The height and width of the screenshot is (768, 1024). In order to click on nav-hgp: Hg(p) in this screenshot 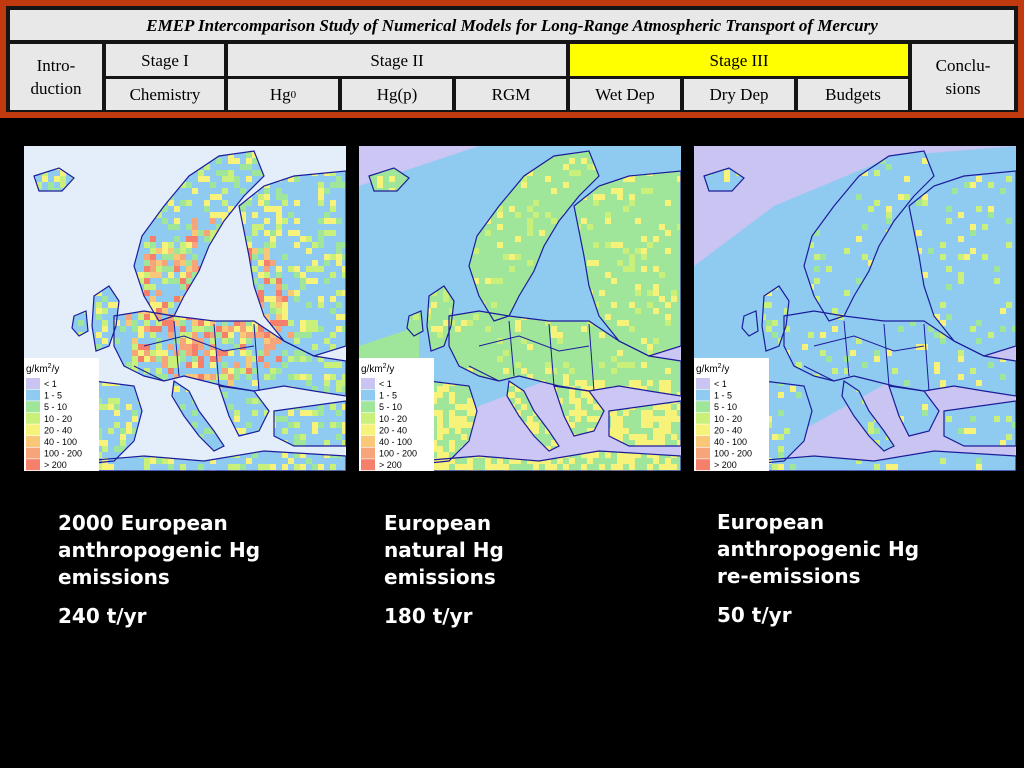, I will do `click(397, 94)`.